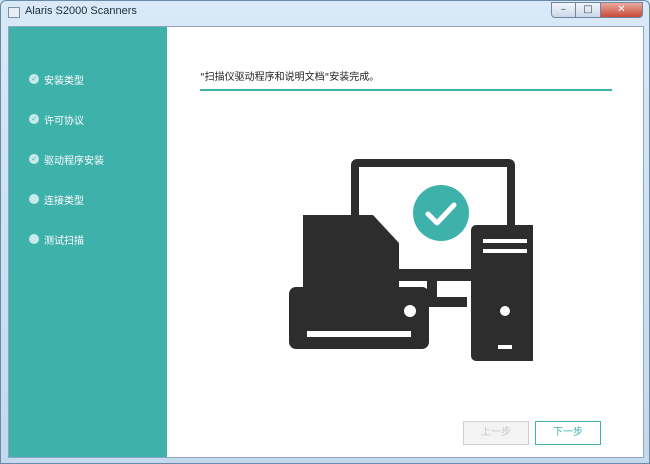  Describe the element at coordinates (64, 81) in the screenshot. I see `step-label: 安装类型` at that location.